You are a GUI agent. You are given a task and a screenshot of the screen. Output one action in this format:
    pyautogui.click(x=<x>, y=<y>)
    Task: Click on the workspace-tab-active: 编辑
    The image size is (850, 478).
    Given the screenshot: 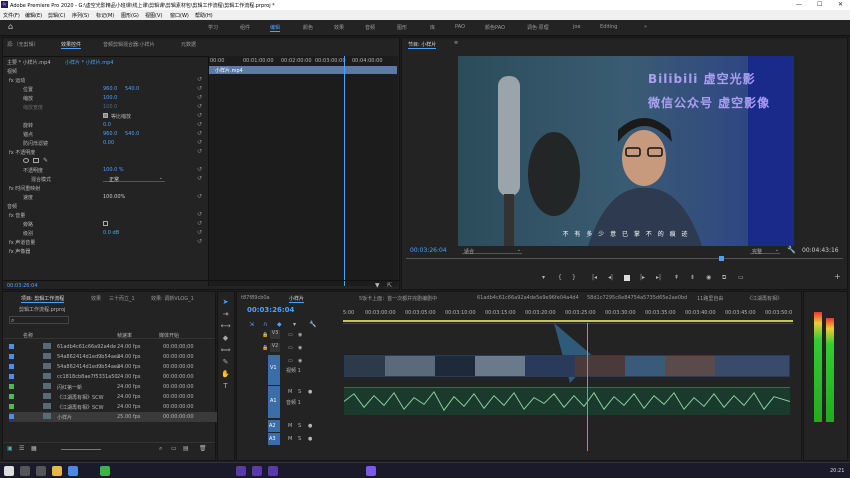 What is the action you would take?
    pyautogui.click(x=275, y=28)
    